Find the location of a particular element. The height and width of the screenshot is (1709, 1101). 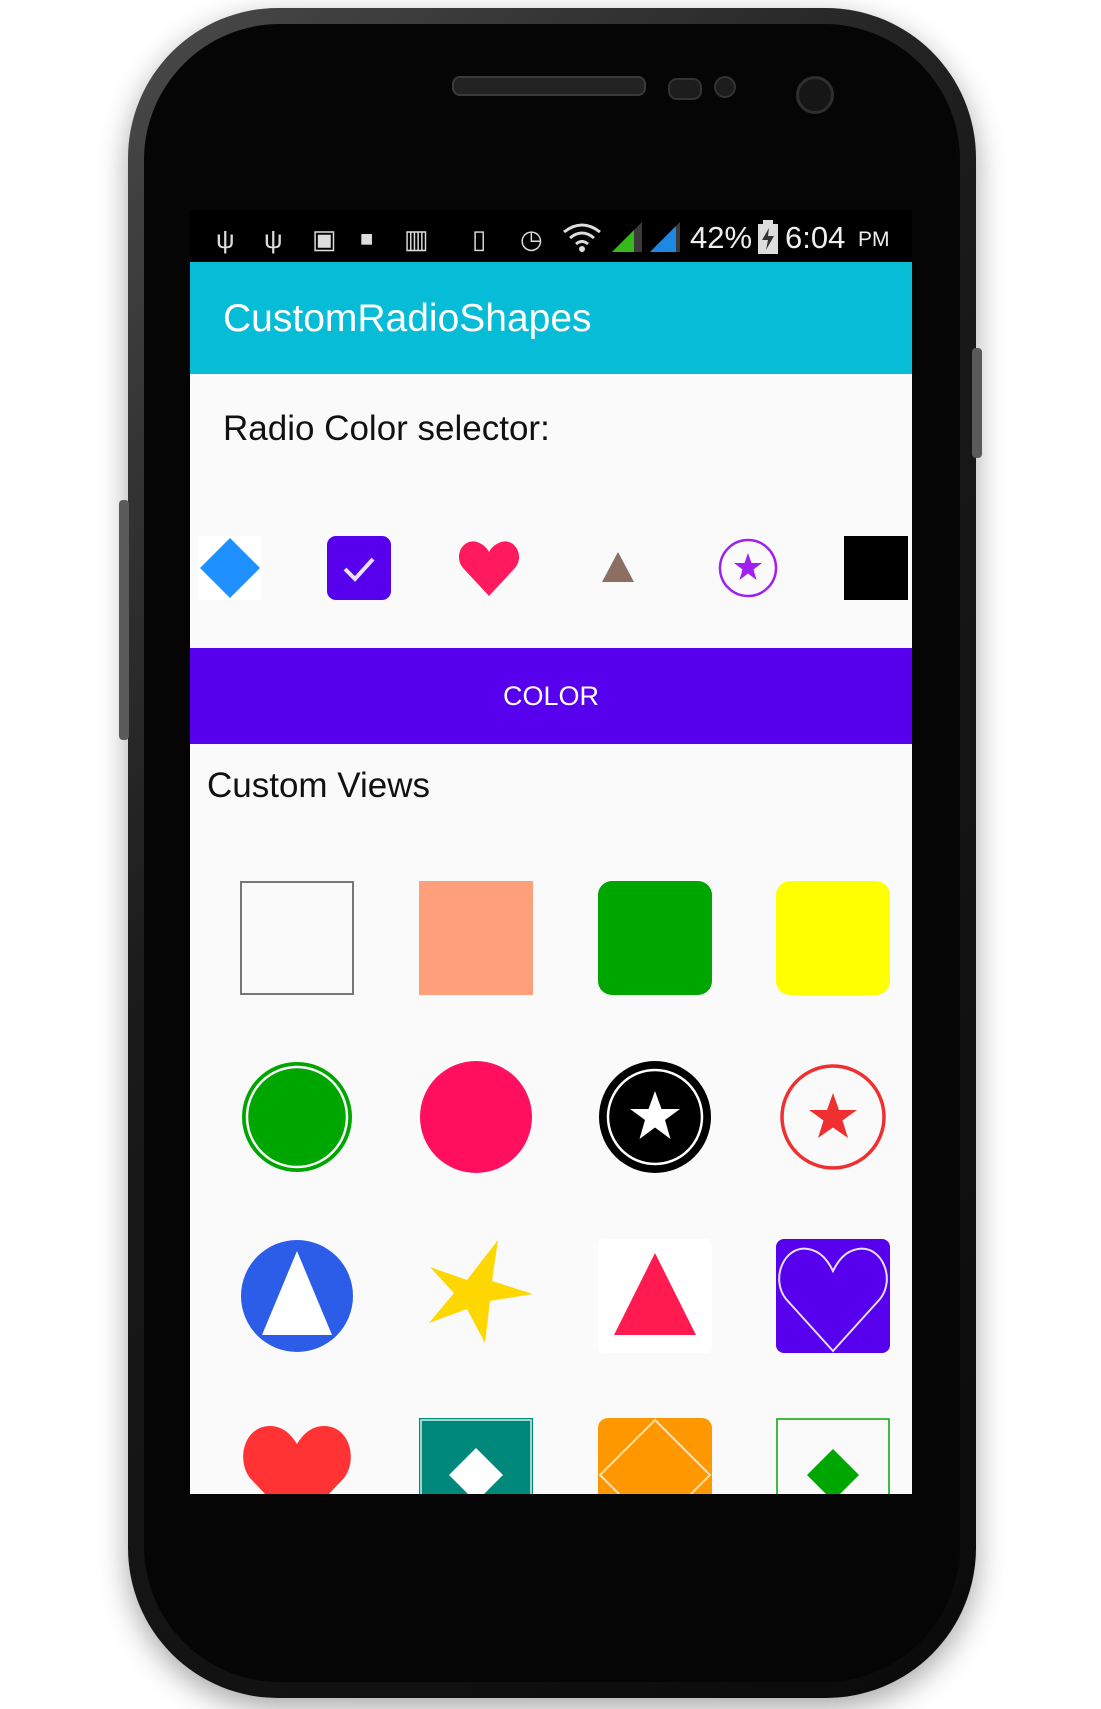

custom-views-label: Custom Views is located at coordinates (319, 785).